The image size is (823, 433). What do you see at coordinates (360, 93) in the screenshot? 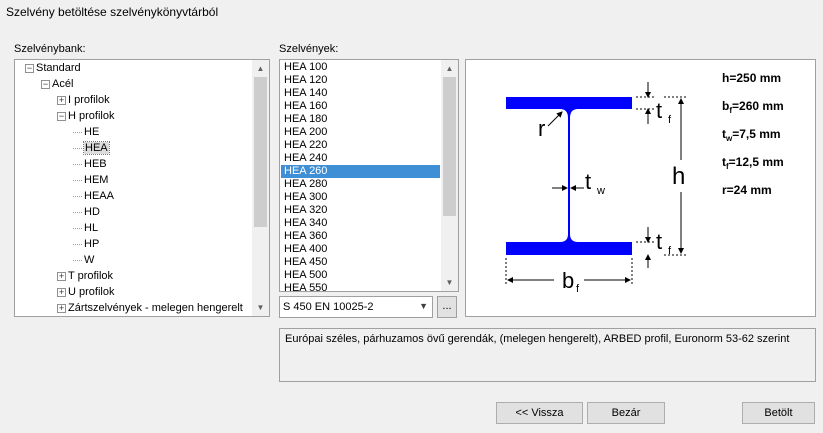
I see `list-item: HEA 140` at bounding box center [360, 93].